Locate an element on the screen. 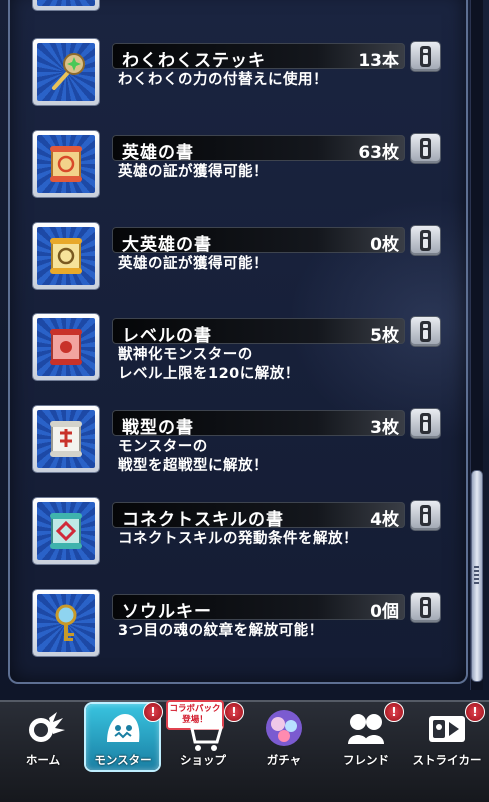  list-item: ソウルキー 0個 3つ目の魂の紋章を解放可能！ is located at coordinates (240, 626).